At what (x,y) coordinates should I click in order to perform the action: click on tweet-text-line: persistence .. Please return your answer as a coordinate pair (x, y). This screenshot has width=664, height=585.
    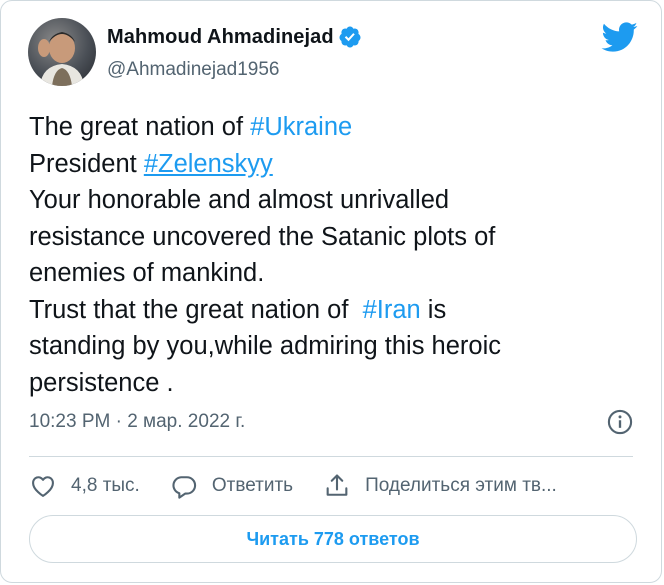
    Looking at the image, I should click on (334, 383).